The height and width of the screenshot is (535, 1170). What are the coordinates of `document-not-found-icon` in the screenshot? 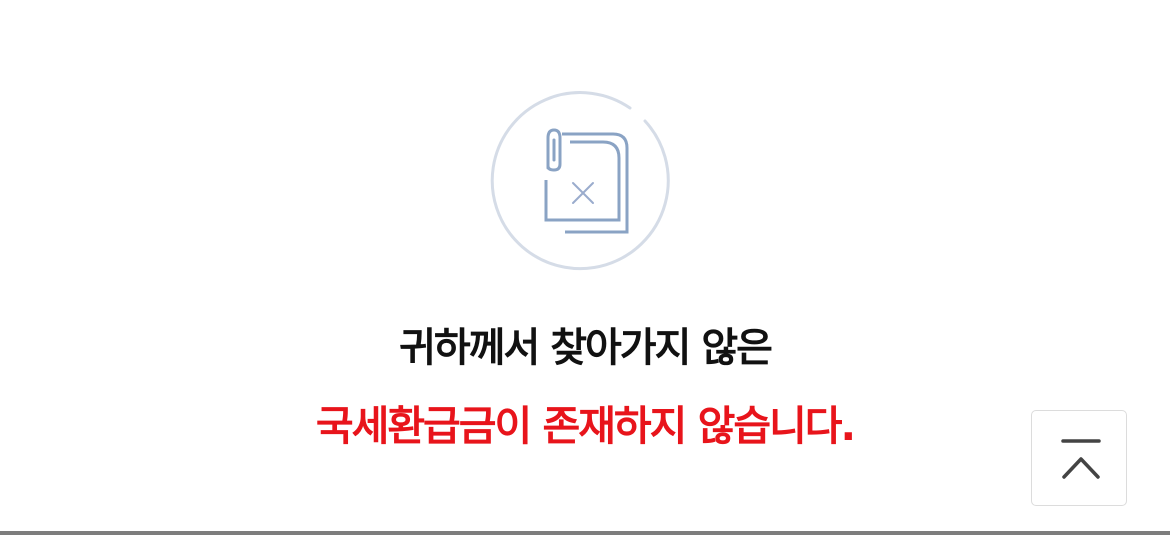 It's located at (585, 181).